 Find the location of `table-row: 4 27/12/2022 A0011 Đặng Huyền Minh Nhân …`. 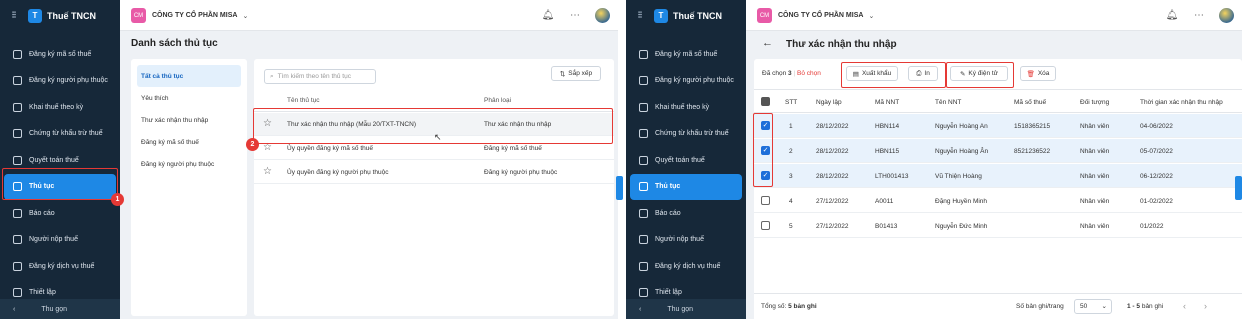

table-row: 4 27/12/2022 A0011 Đặng Huyền Minh Nhân … is located at coordinates (998, 201).